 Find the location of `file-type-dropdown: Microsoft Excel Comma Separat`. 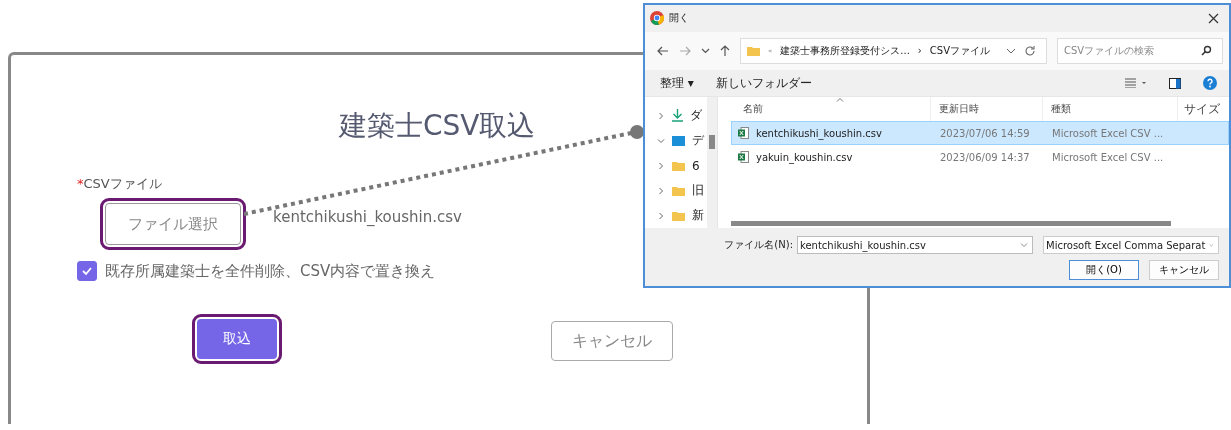

file-type-dropdown: Microsoft Excel Comma Separat is located at coordinates (1131, 245).